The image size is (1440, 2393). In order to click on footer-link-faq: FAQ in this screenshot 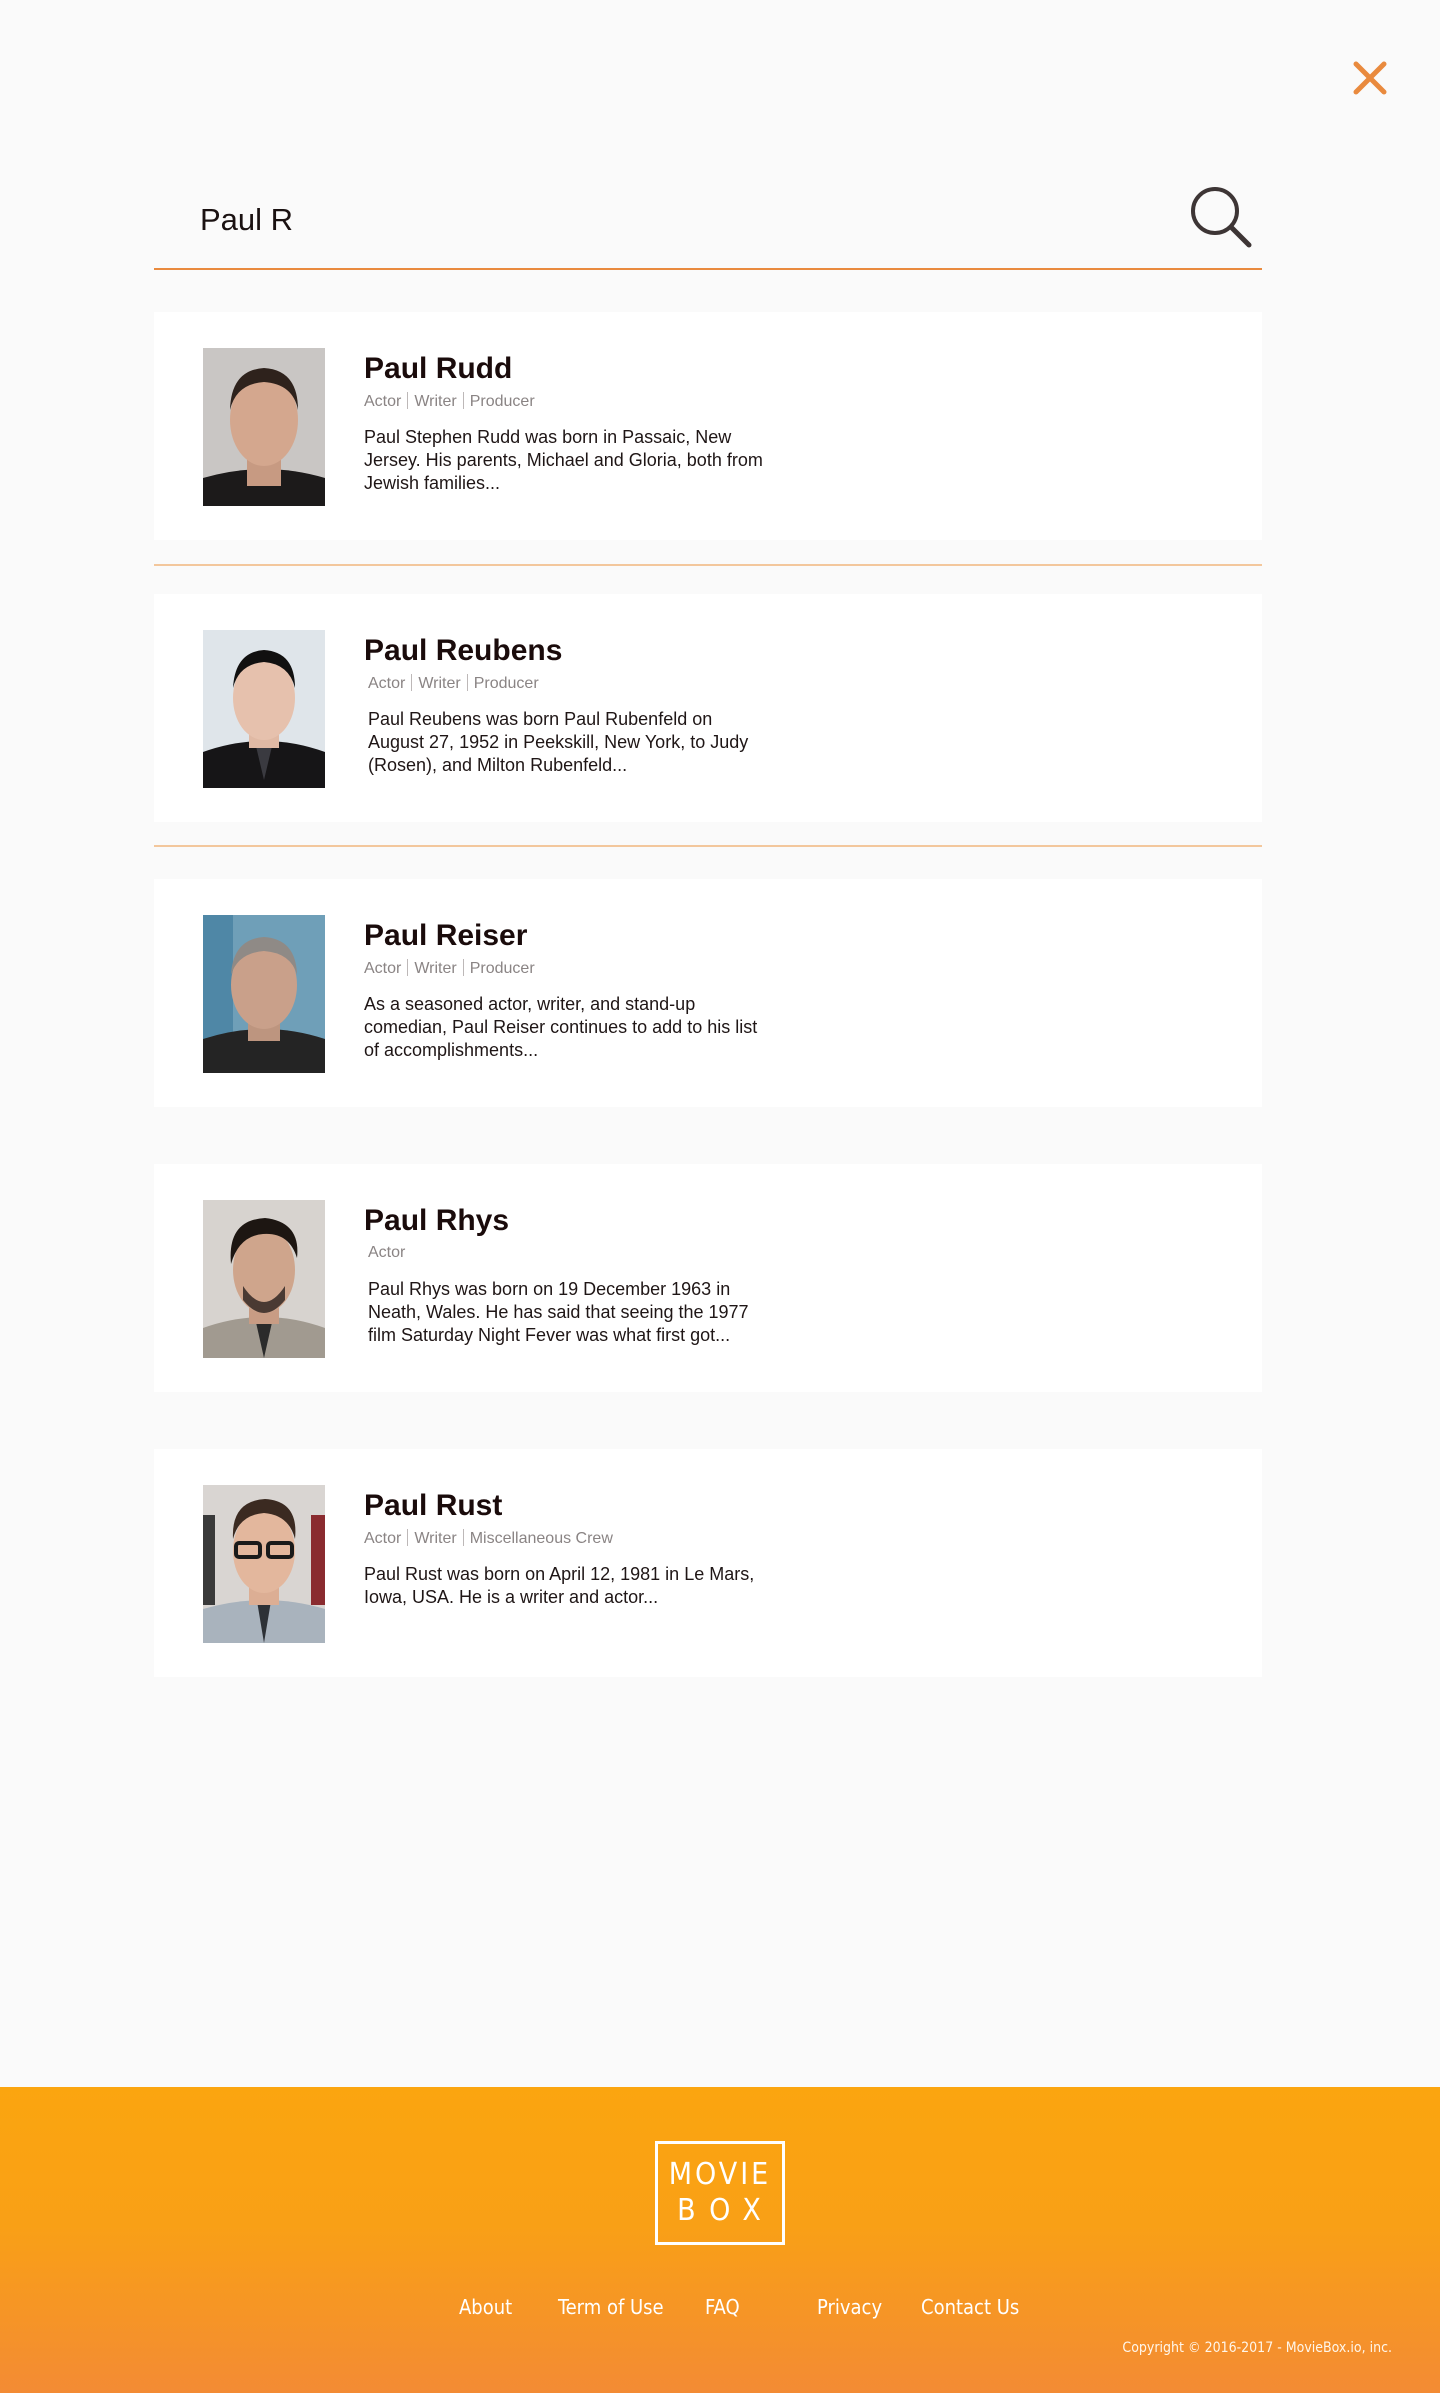, I will do `click(722, 2307)`.